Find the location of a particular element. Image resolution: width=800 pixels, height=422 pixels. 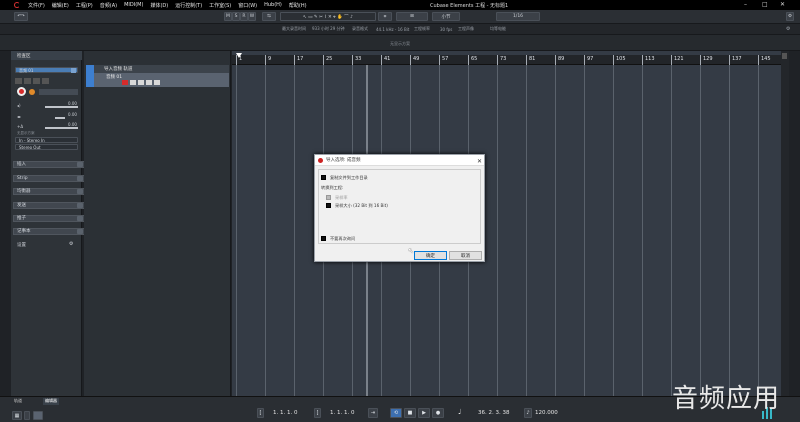

ruler-bar-49: 49 is located at coordinates (414, 60).